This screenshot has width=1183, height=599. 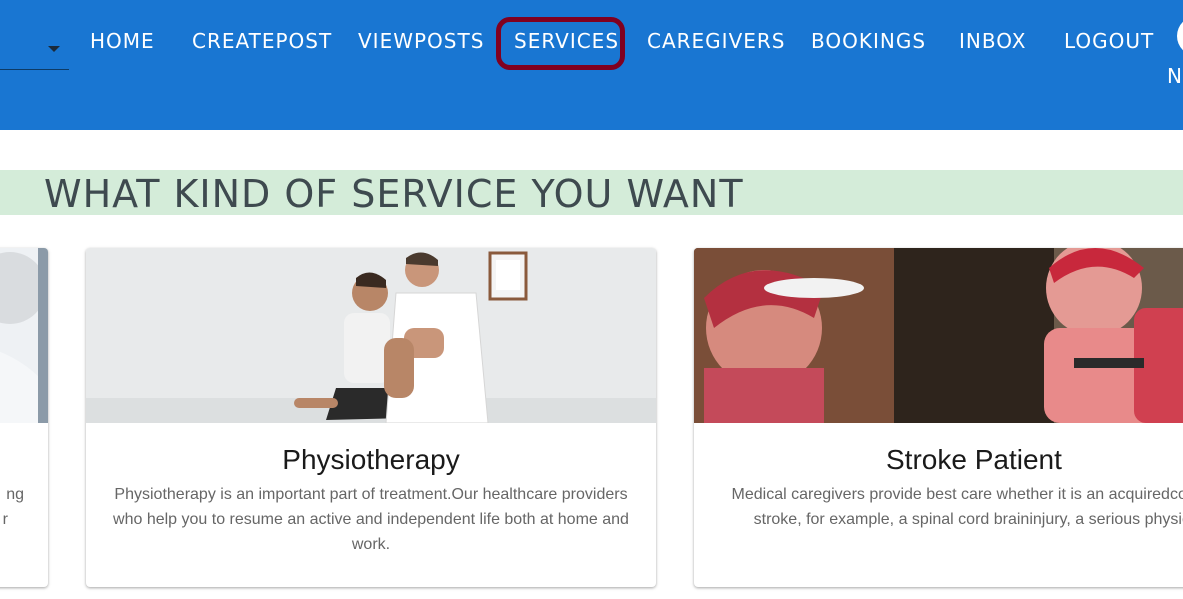 What do you see at coordinates (15, 494) in the screenshot?
I see `card-text-fragment: ng` at bounding box center [15, 494].